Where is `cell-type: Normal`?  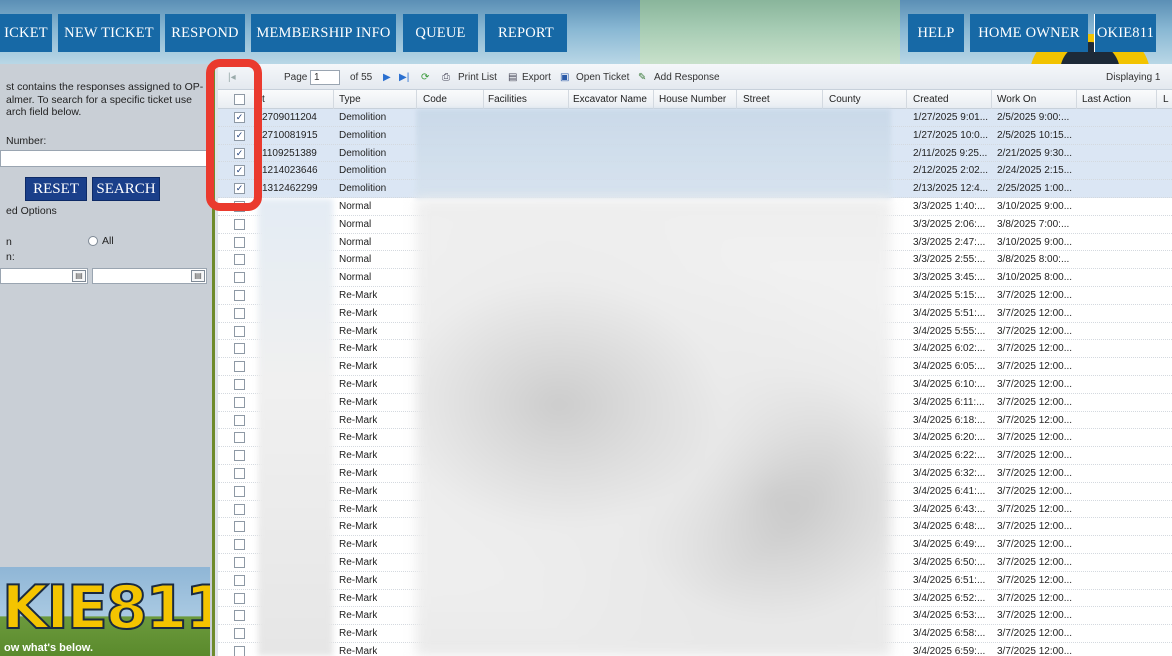 cell-type: Normal is located at coordinates (355, 278).